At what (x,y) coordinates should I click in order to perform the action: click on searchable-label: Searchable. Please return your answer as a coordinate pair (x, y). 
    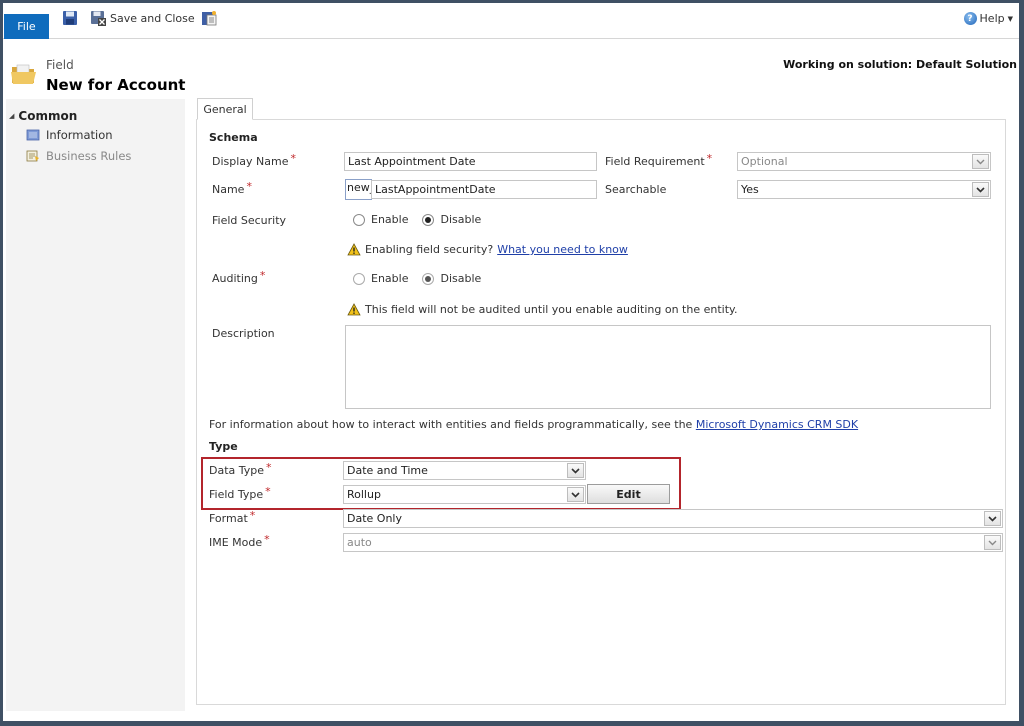
    Looking at the image, I should click on (636, 189).